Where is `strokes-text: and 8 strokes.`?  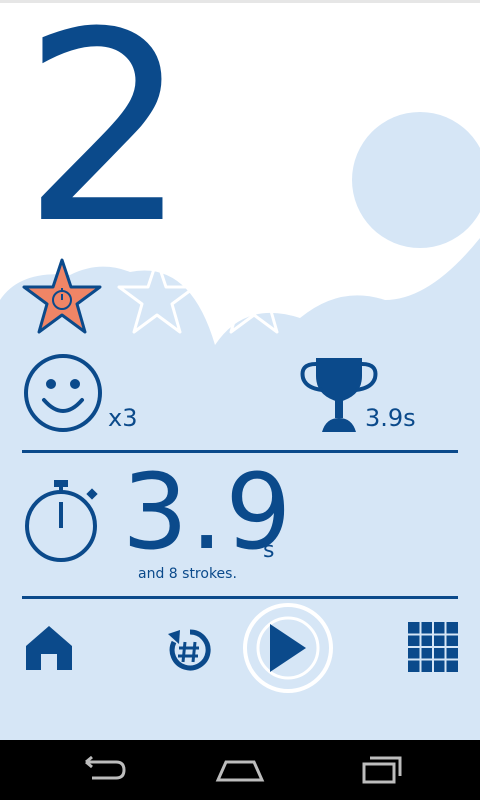
strokes-text: and 8 strokes. is located at coordinates (187, 574).